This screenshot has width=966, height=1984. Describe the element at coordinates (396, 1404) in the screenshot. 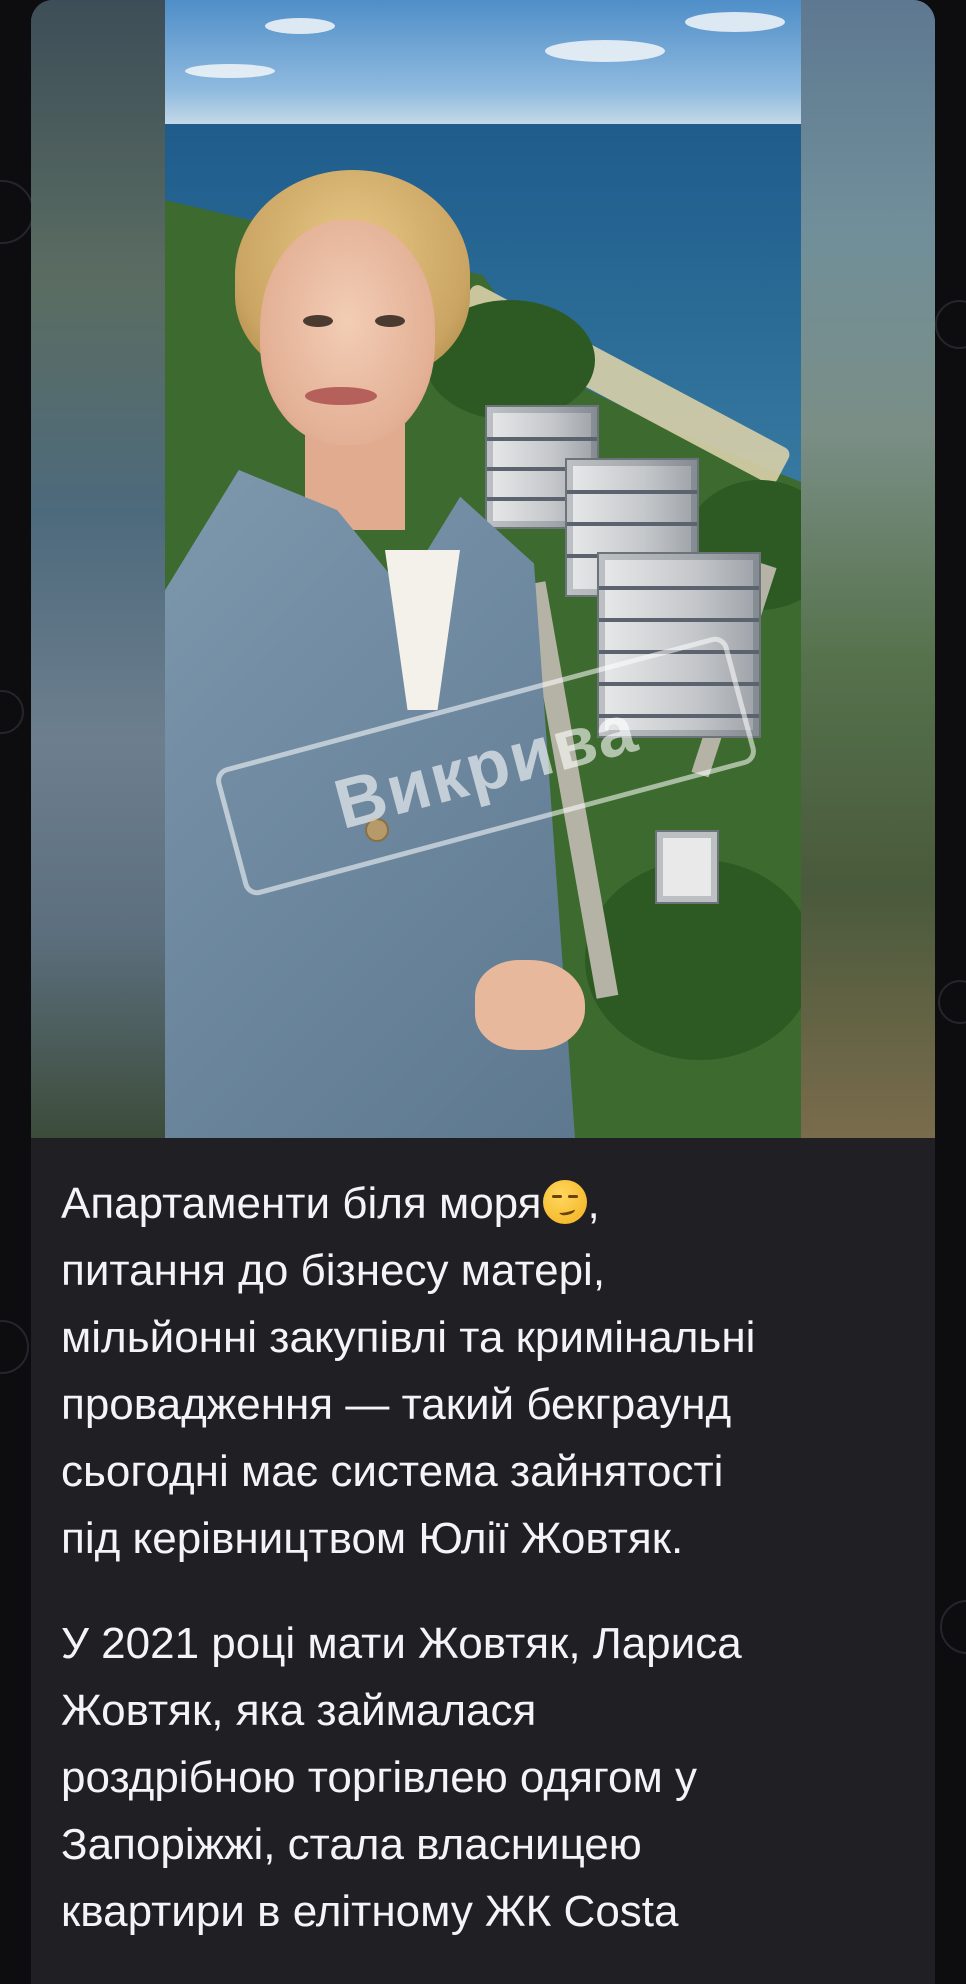

I see `text-line: провадження — такий бекграунд` at that location.